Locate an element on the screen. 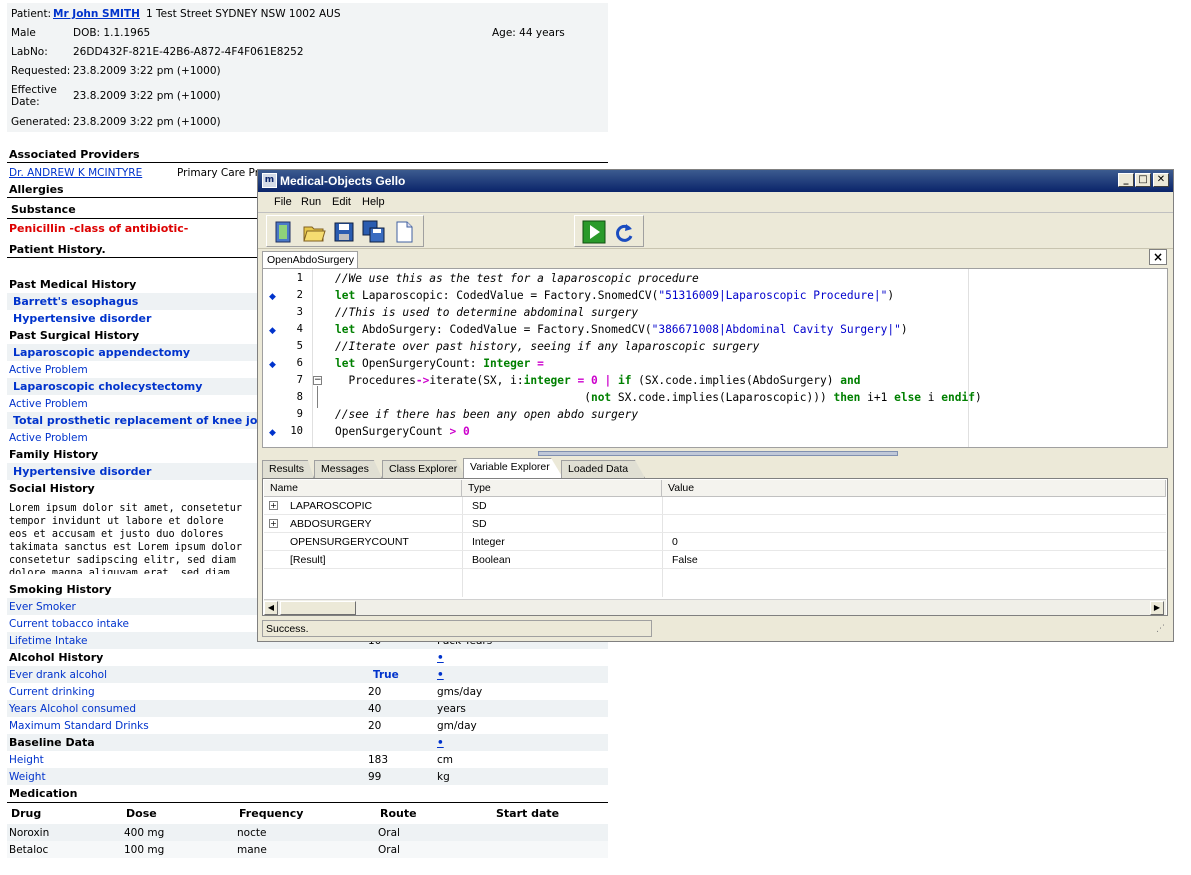 This screenshot has width=1191, height=875. grid-header-type: Type is located at coordinates (562, 488).